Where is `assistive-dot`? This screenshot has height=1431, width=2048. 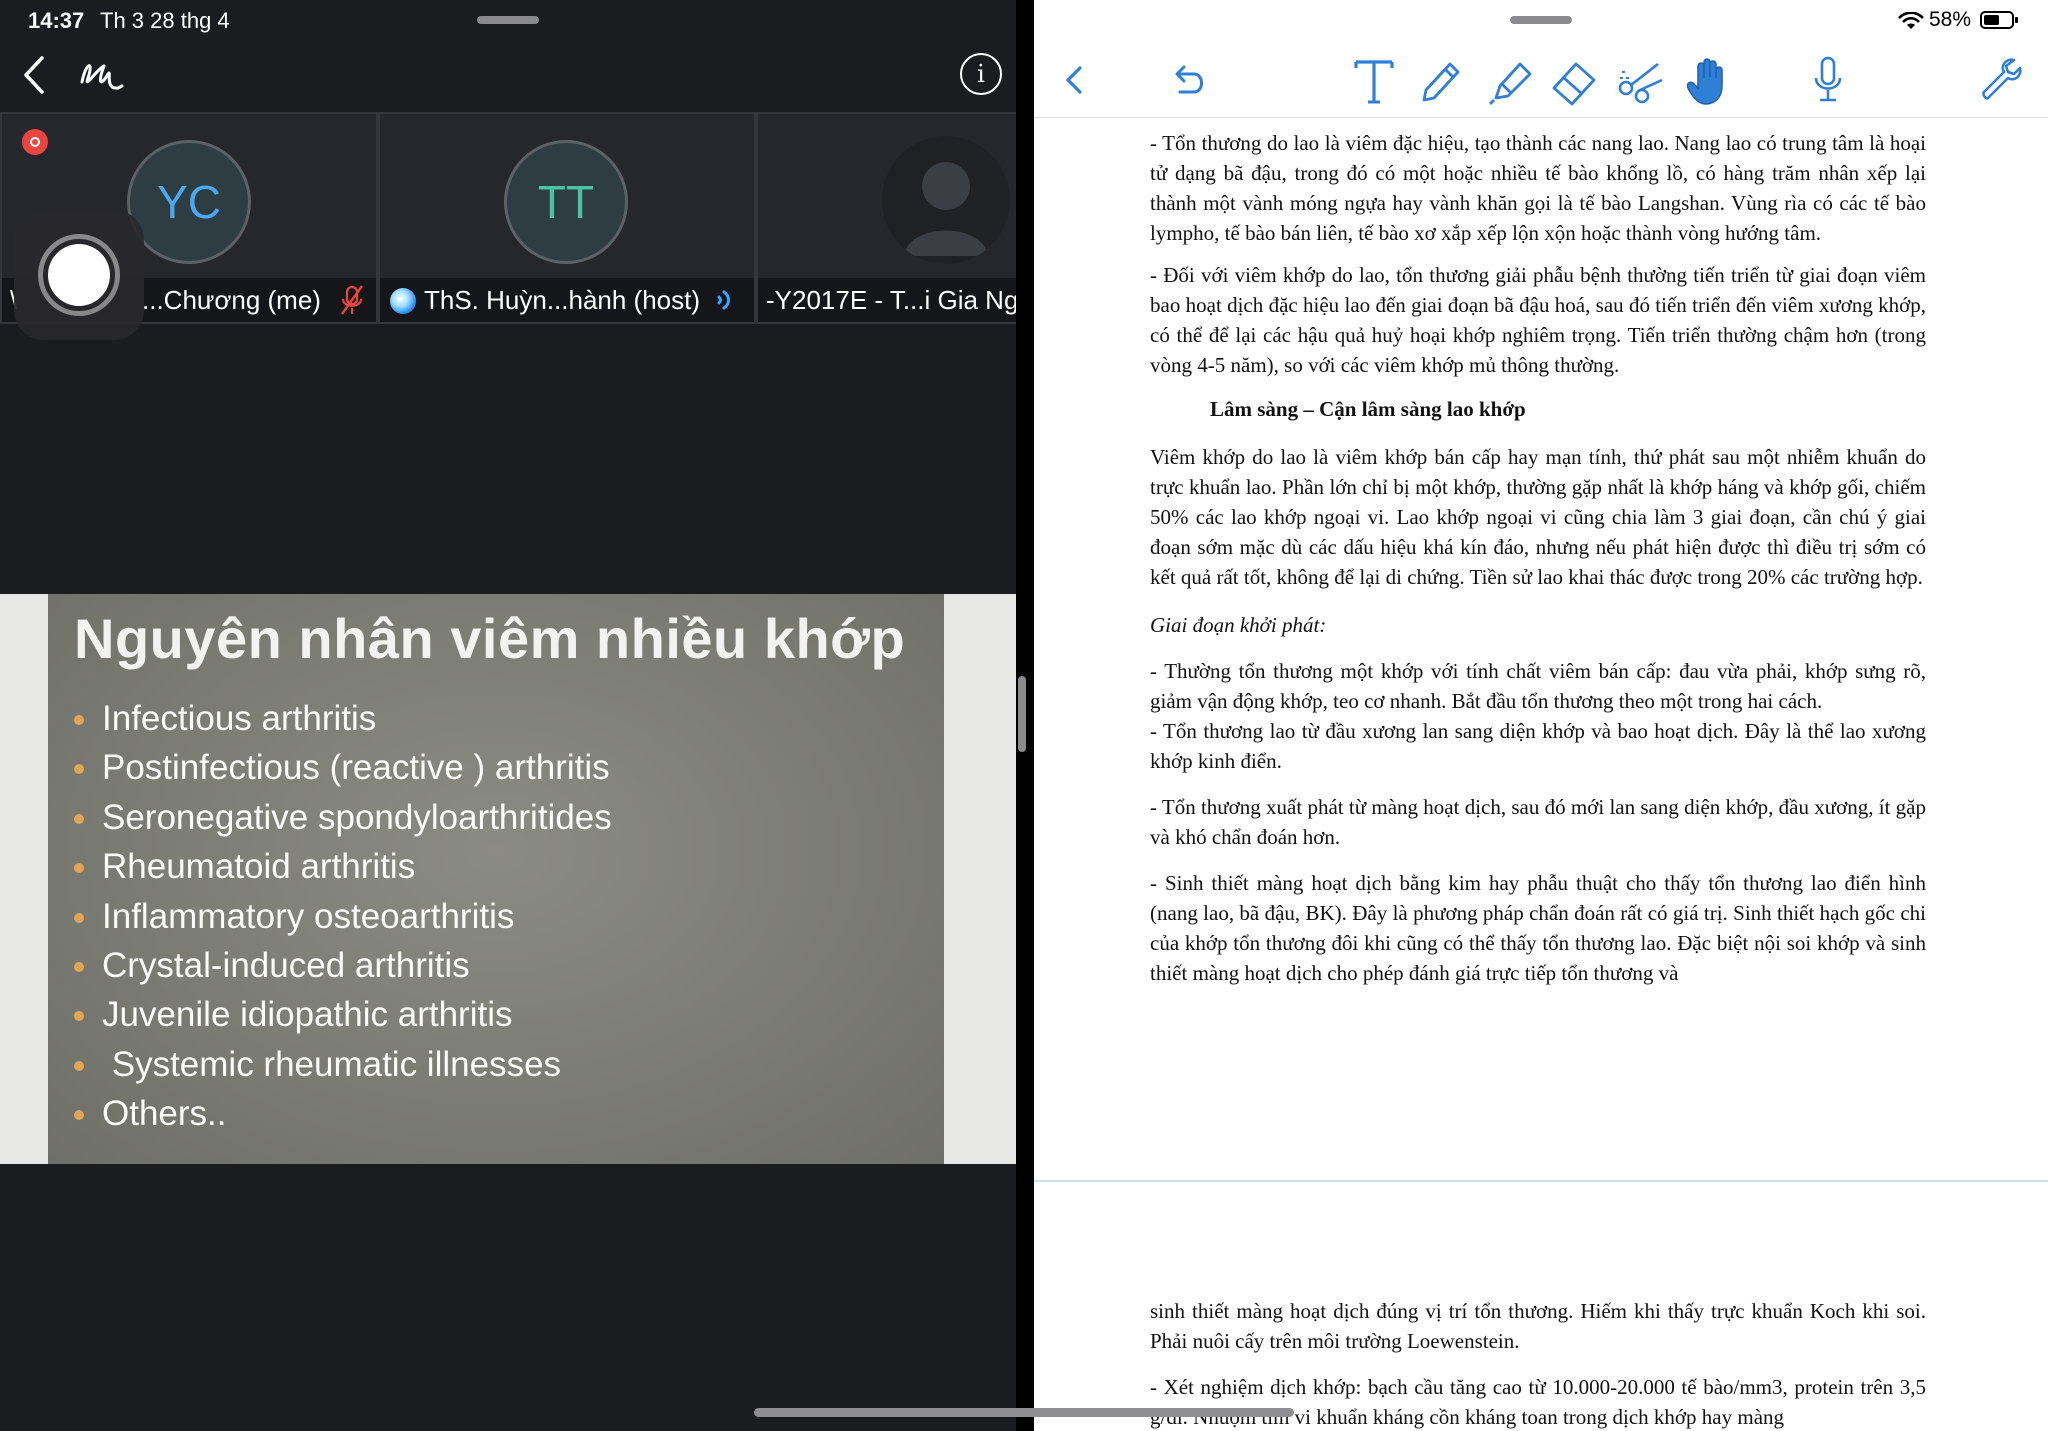
assistive-dot is located at coordinates (79, 275).